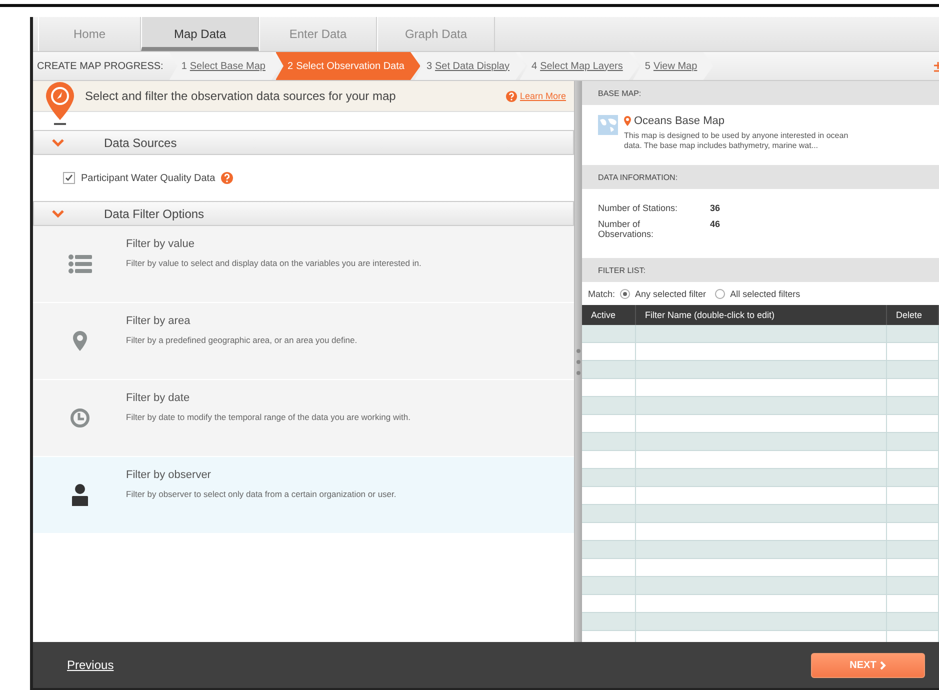 This screenshot has height=690, width=939. I want to click on accordion-header: Data Filter Options, so click(303, 213).